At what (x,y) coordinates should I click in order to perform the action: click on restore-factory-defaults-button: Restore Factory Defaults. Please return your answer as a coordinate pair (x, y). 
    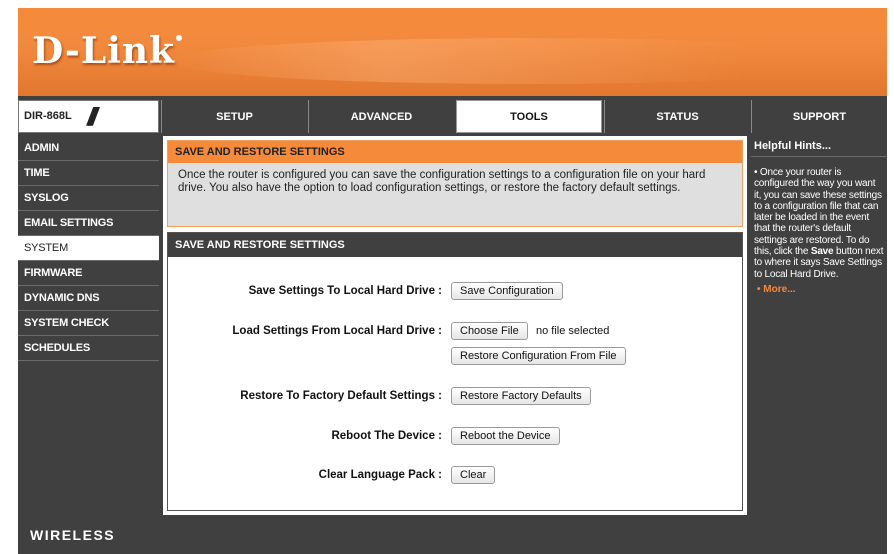
    Looking at the image, I should click on (521, 396).